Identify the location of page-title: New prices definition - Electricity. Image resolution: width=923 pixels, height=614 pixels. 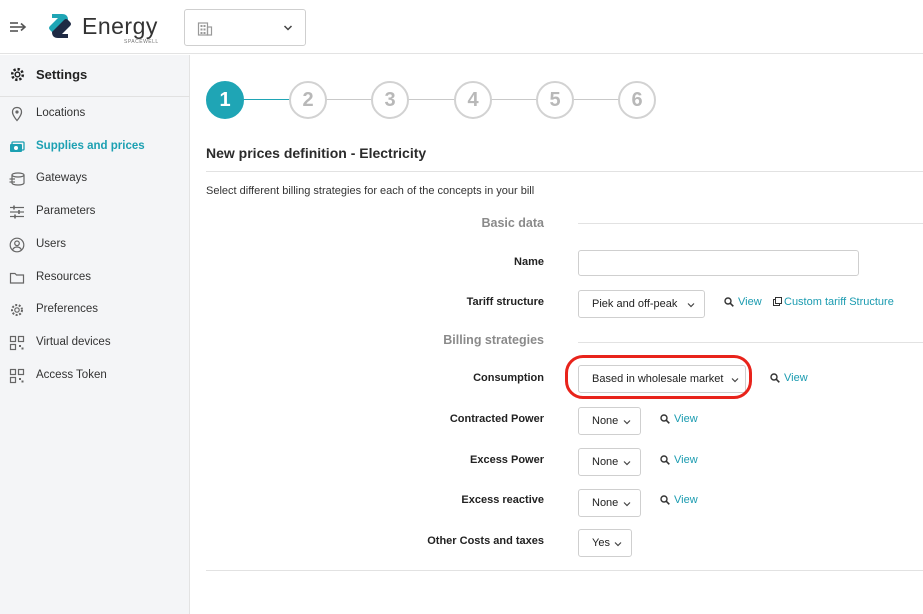
(316, 153).